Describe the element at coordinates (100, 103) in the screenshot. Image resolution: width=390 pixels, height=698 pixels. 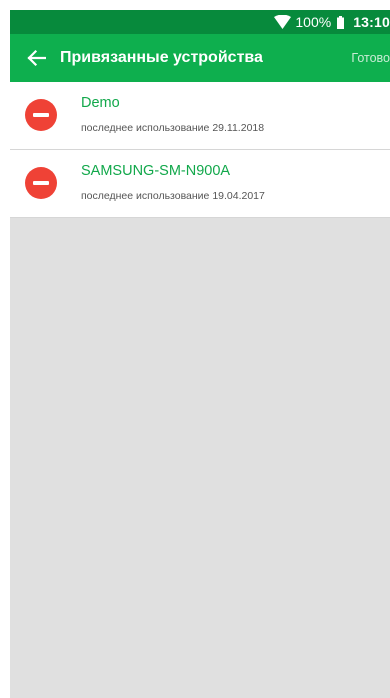
I see `device-name: Demo` at that location.